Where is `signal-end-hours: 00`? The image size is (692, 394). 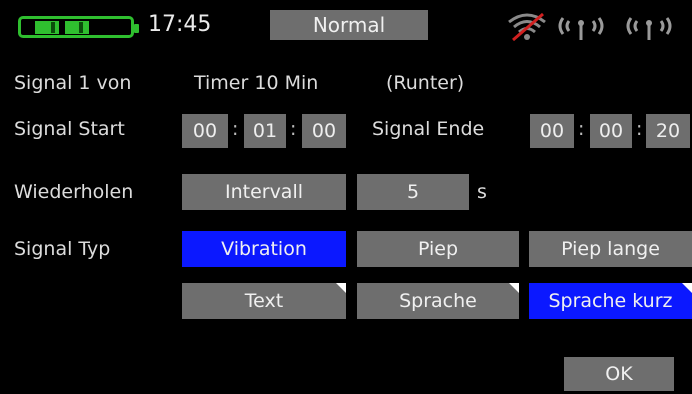 signal-end-hours: 00 is located at coordinates (552, 131).